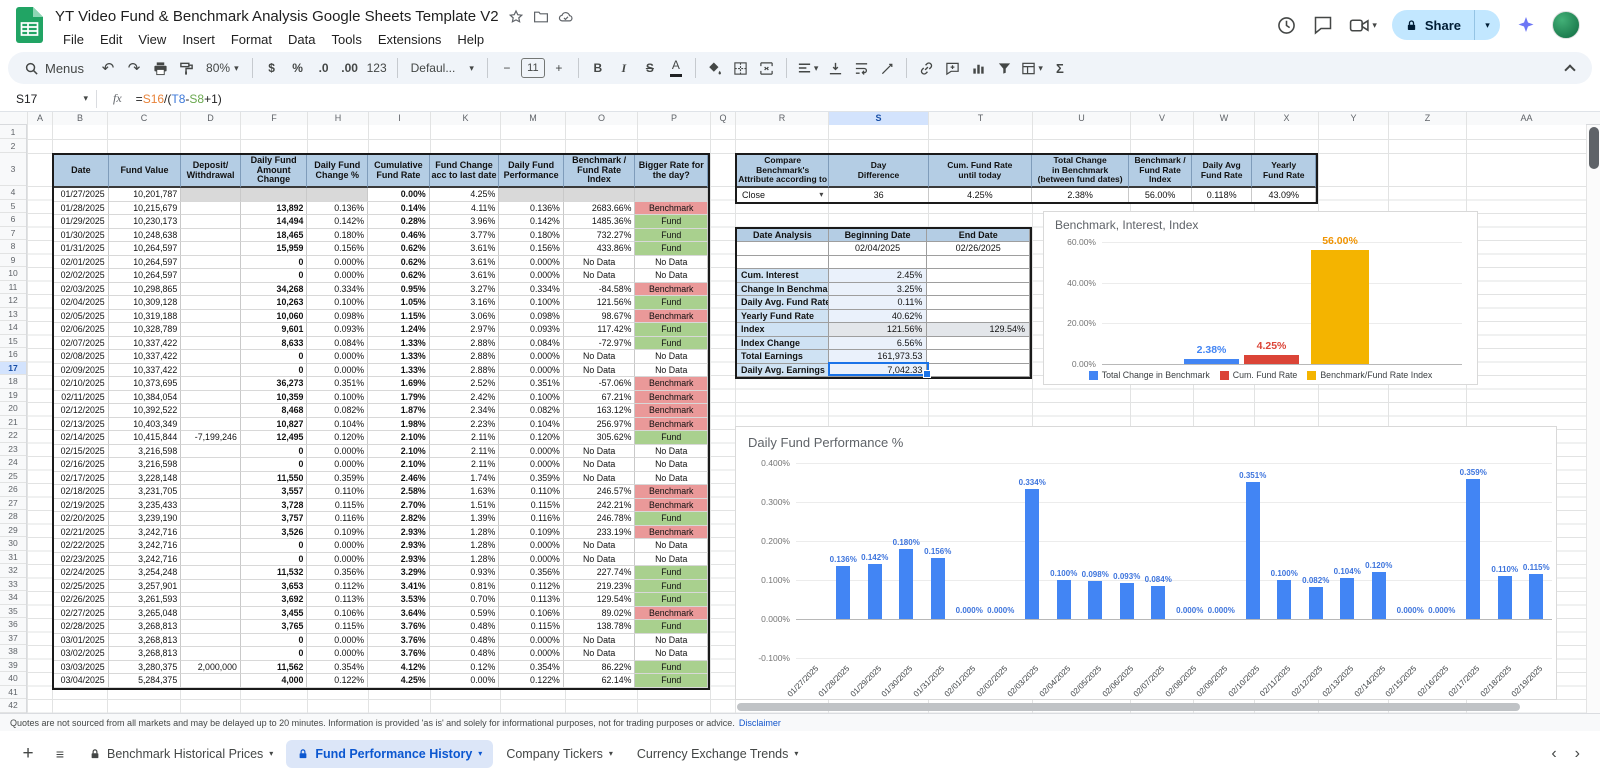 This screenshot has height=776, width=1600. What do you see at coordinates (399, 411) in the screenshot?
I see `cell: 1.87%` at bounding box center [399, 411].